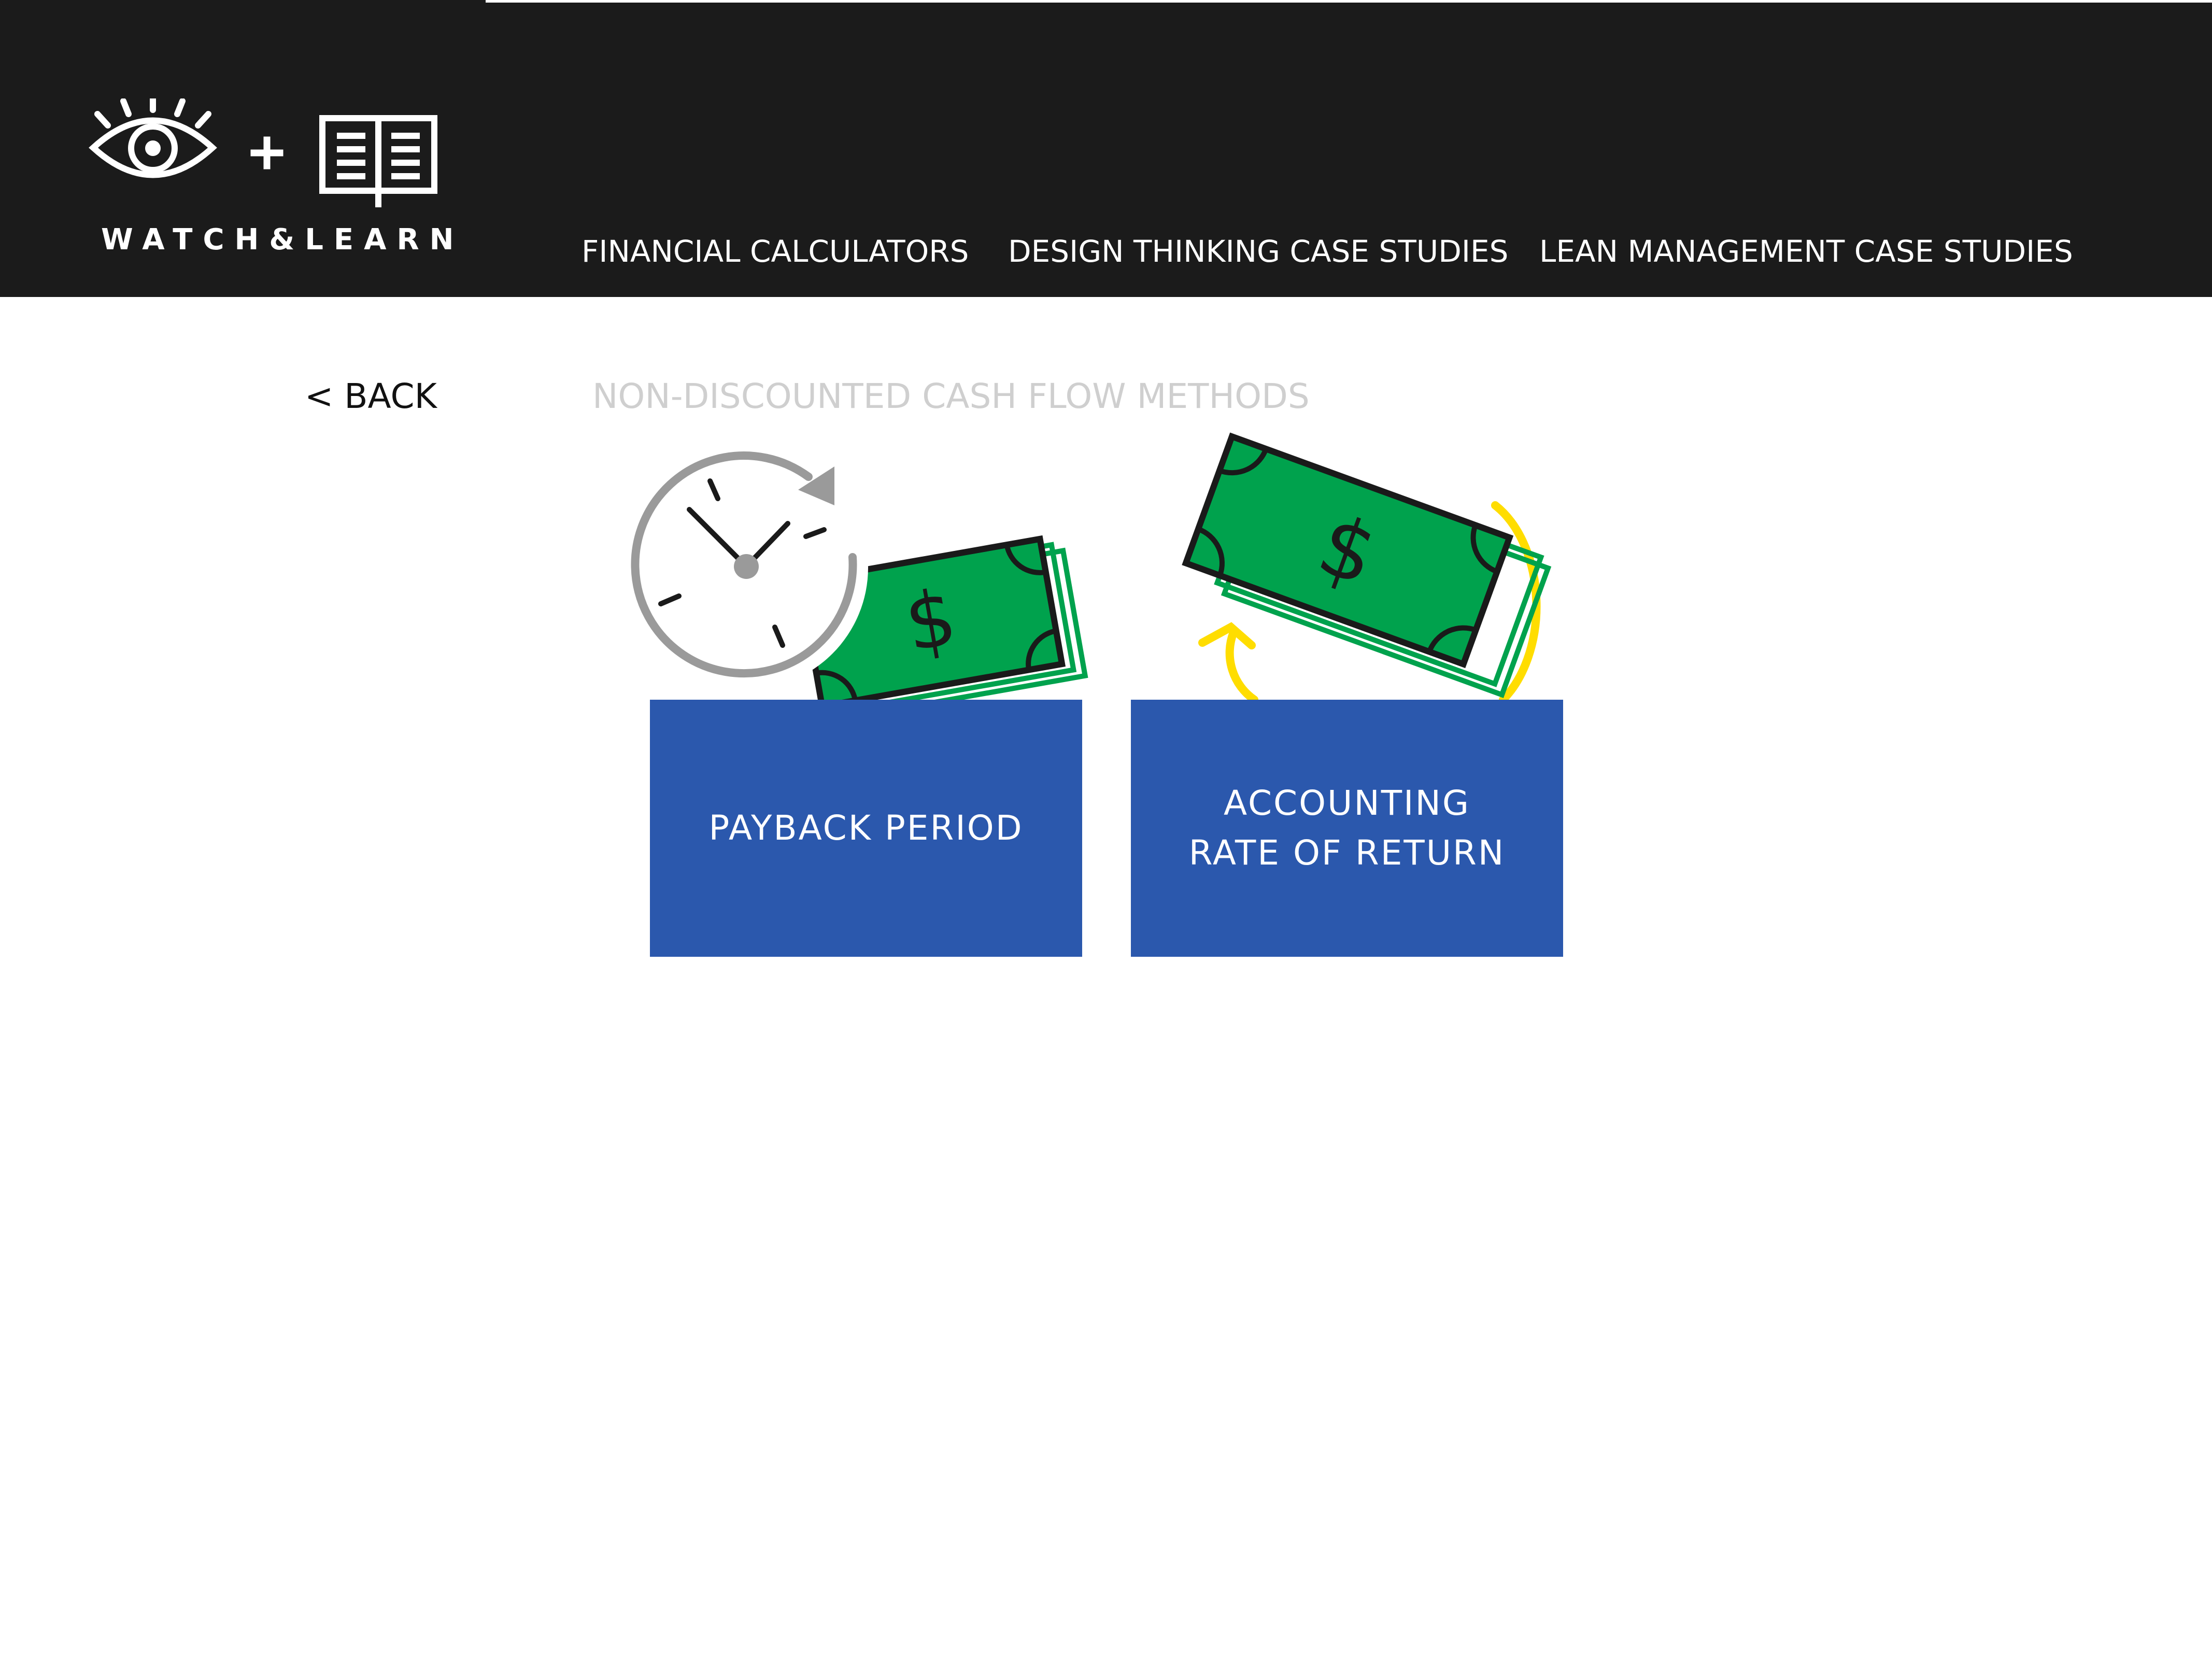 The width and height of the screenshot is (2212, 1657). I want to click on plus-icon, so click(266, 152).